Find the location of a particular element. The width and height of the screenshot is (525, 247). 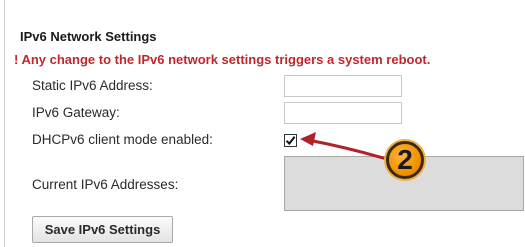

static-ipv6-address-label: Static IPv6 Address: is located at coordinates (92, 85).